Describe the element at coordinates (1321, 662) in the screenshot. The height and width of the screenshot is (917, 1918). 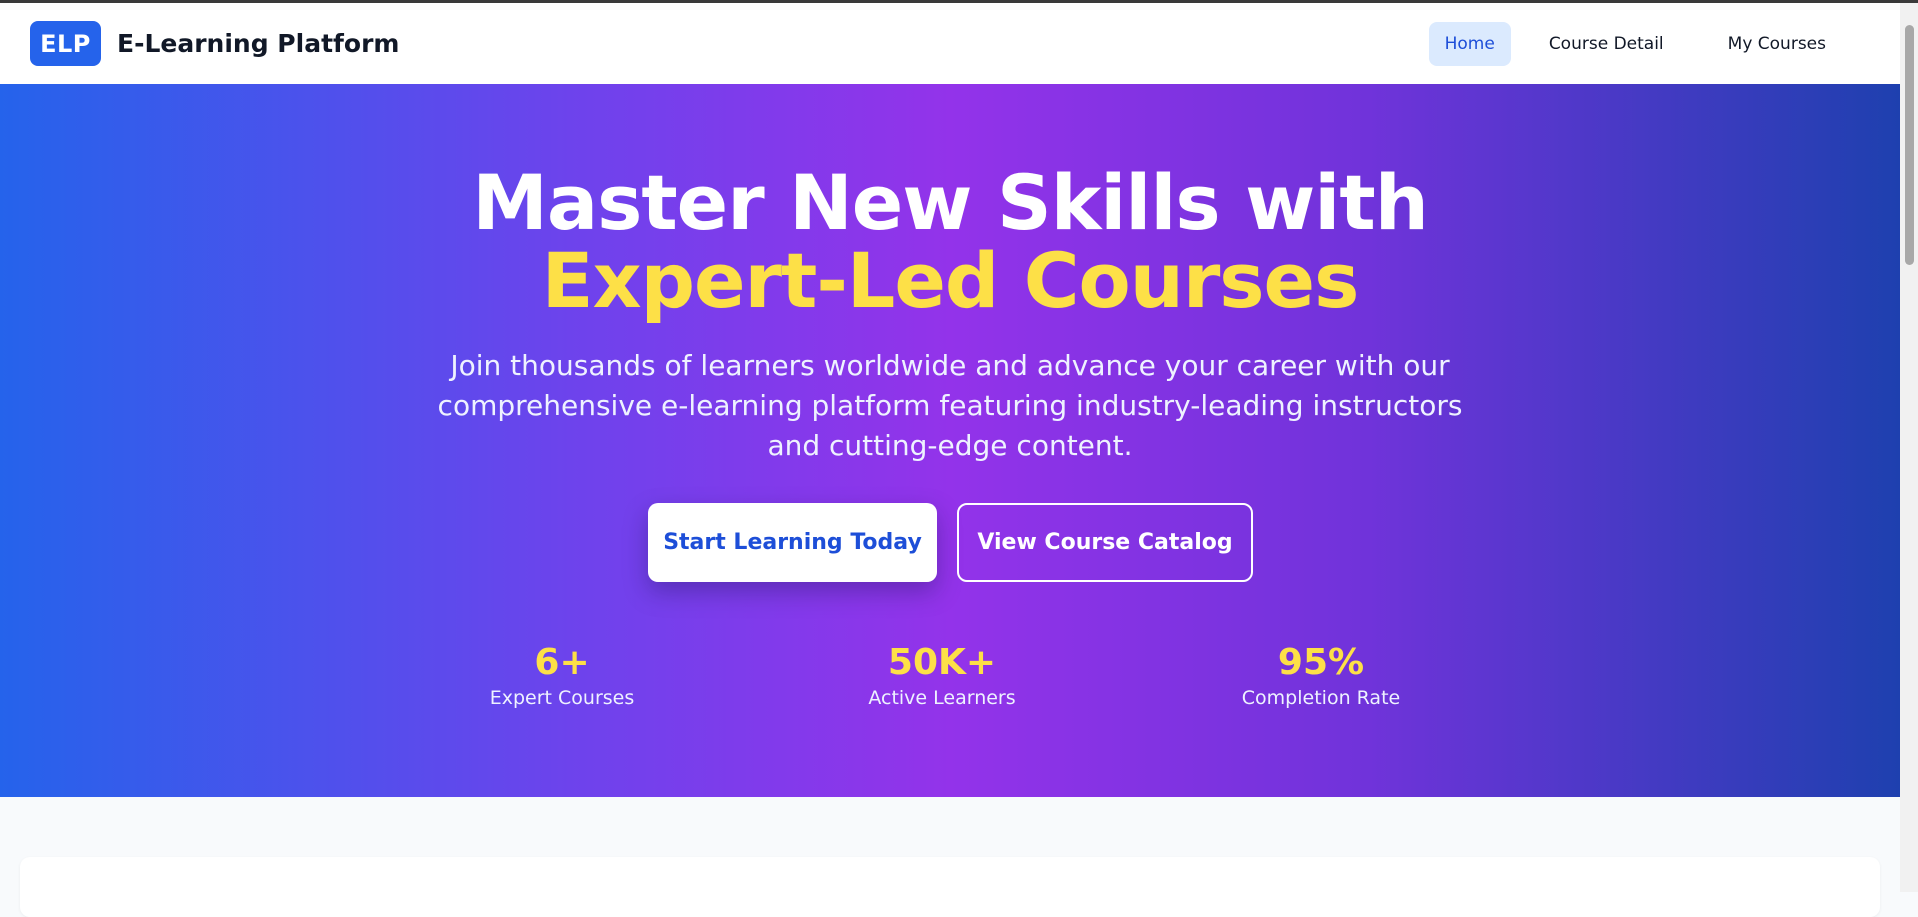
I see `stat-value: 95%` at that location.